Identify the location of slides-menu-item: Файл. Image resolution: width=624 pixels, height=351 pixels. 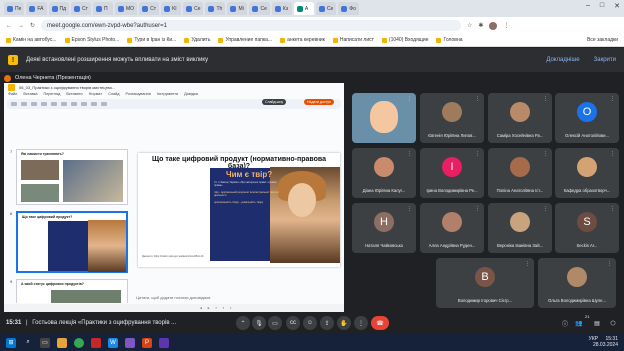
(12, 95).